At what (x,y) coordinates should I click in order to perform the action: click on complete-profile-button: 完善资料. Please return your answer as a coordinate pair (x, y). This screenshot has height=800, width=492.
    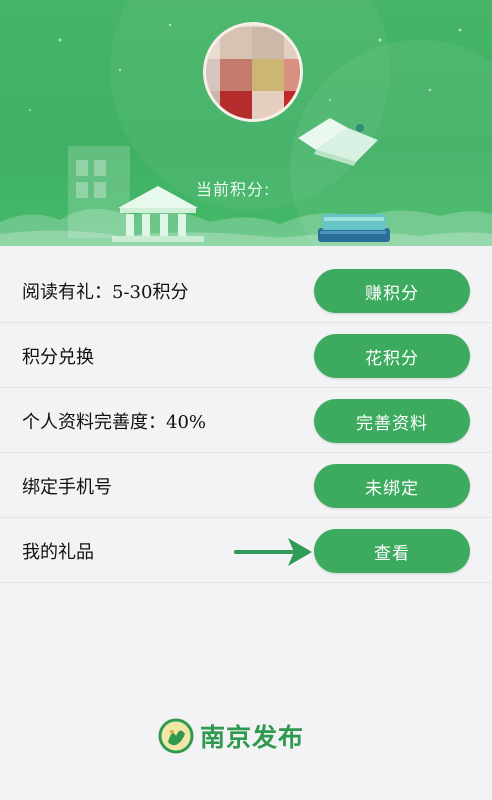
    Looking at the image, I should click on (392, 421).